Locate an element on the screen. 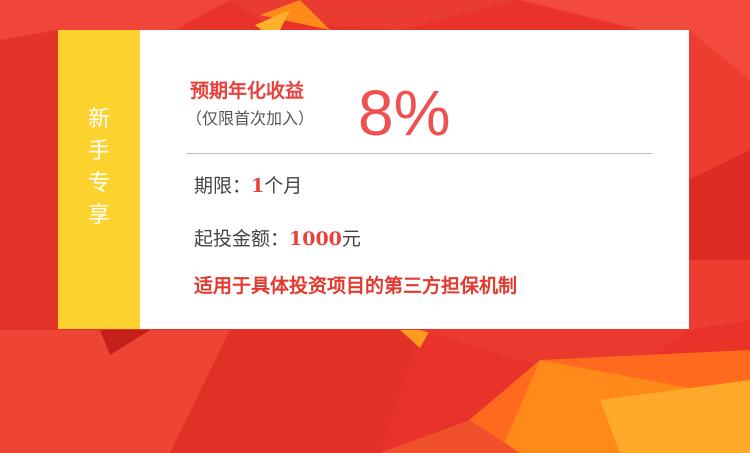  minimum-investment-row: 起投金额：1000元 is located at coordinates (277, 237).